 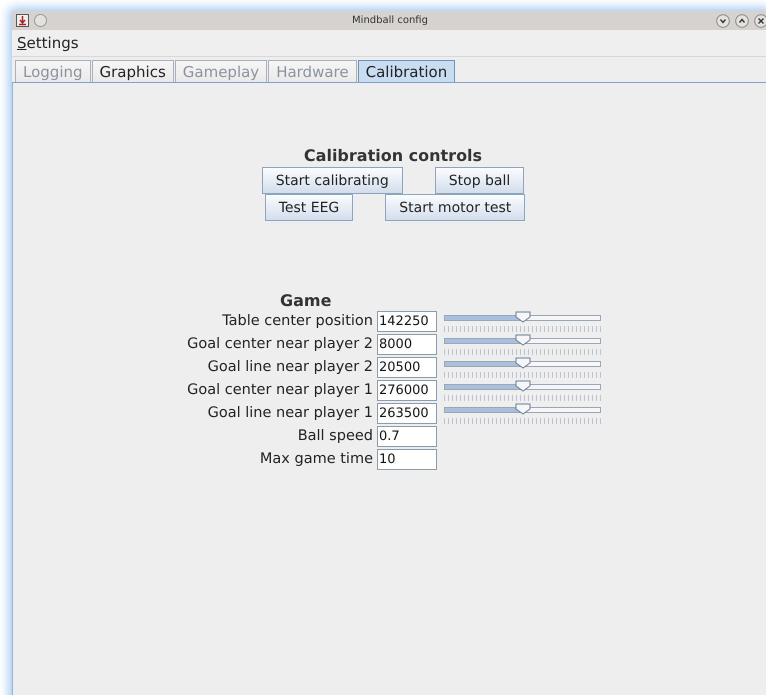 What do you see at coordinates (407, 367) in the screenshot?
I see `input-field: 20500` at bounding box center [407, 367].